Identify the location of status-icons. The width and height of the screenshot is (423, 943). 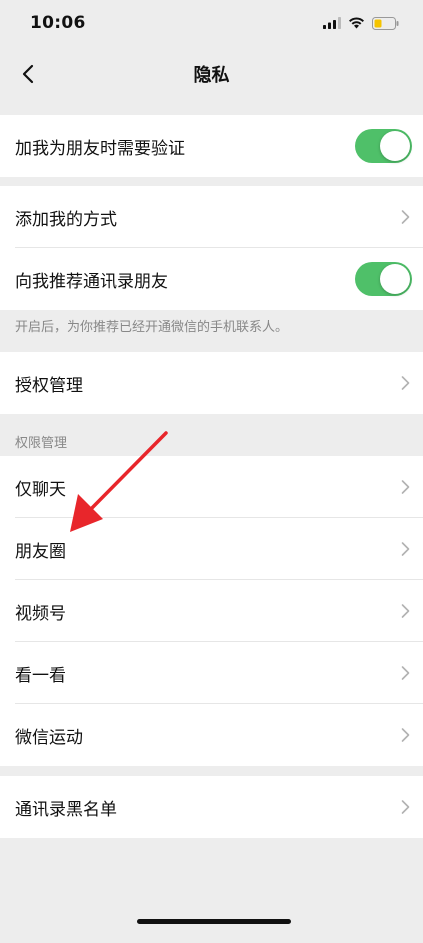
(361, 23).